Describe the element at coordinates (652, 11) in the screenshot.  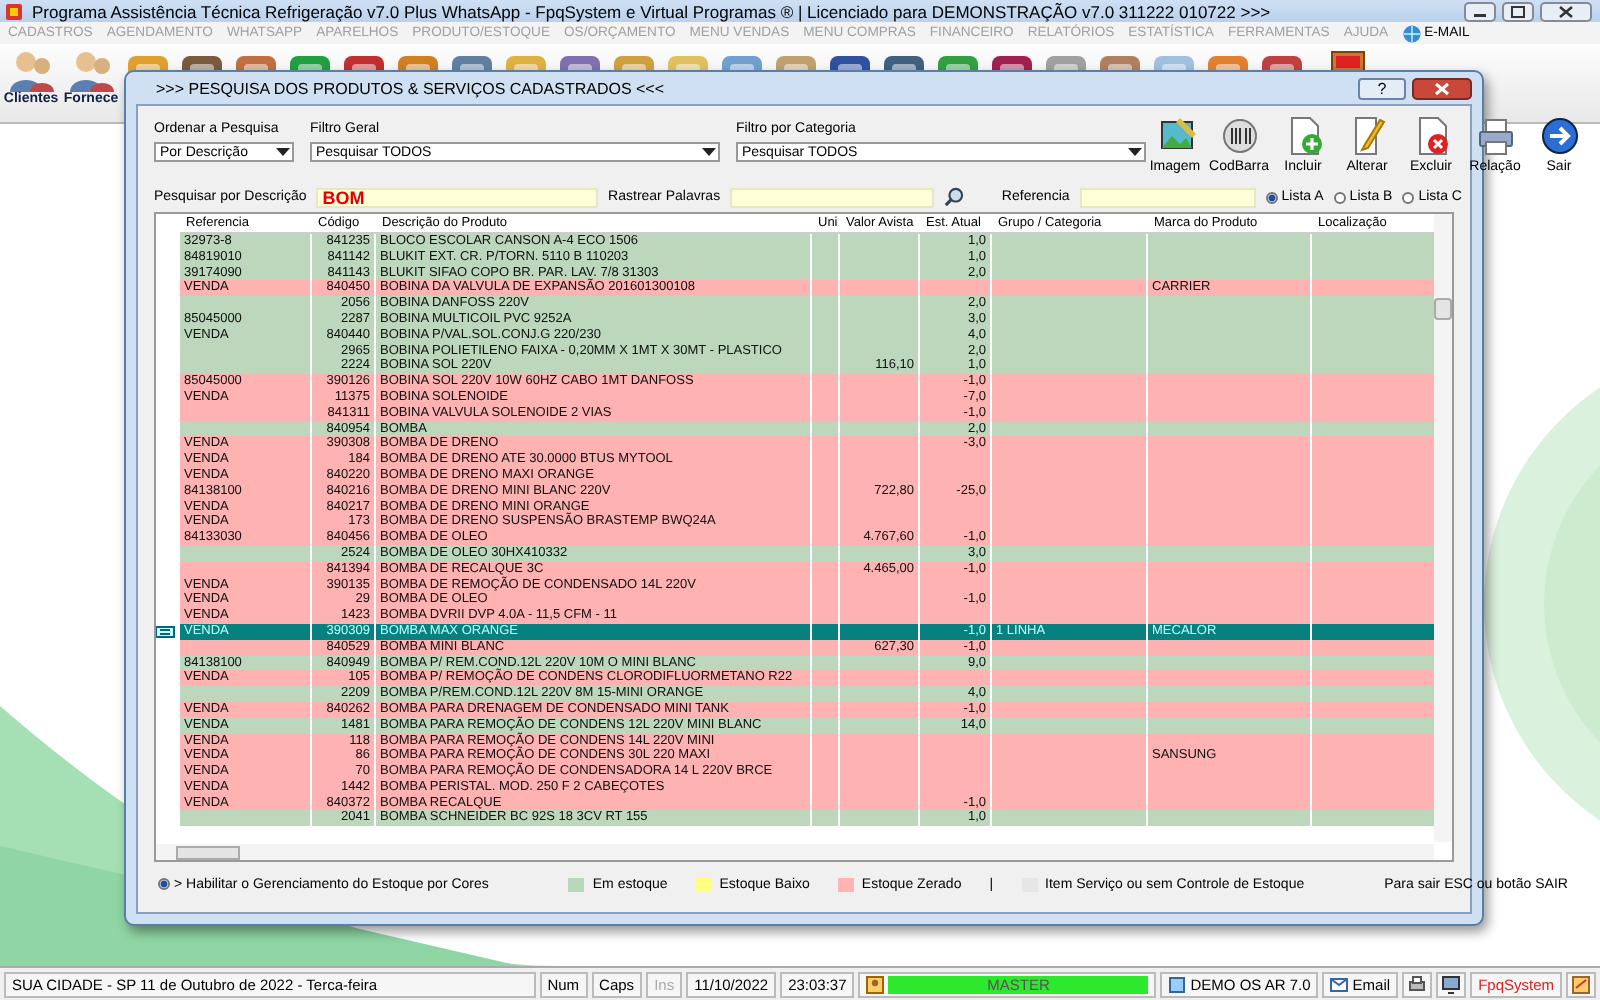
I see `window-title: Programa Assistência Técnica Refrigeração v7.0 Plus WhatsApp - FpqSystem e Virtual Programas ® | Licenciado para DEMONSTRAÇÃO v7.0 311222 010722 >>>` at that location.